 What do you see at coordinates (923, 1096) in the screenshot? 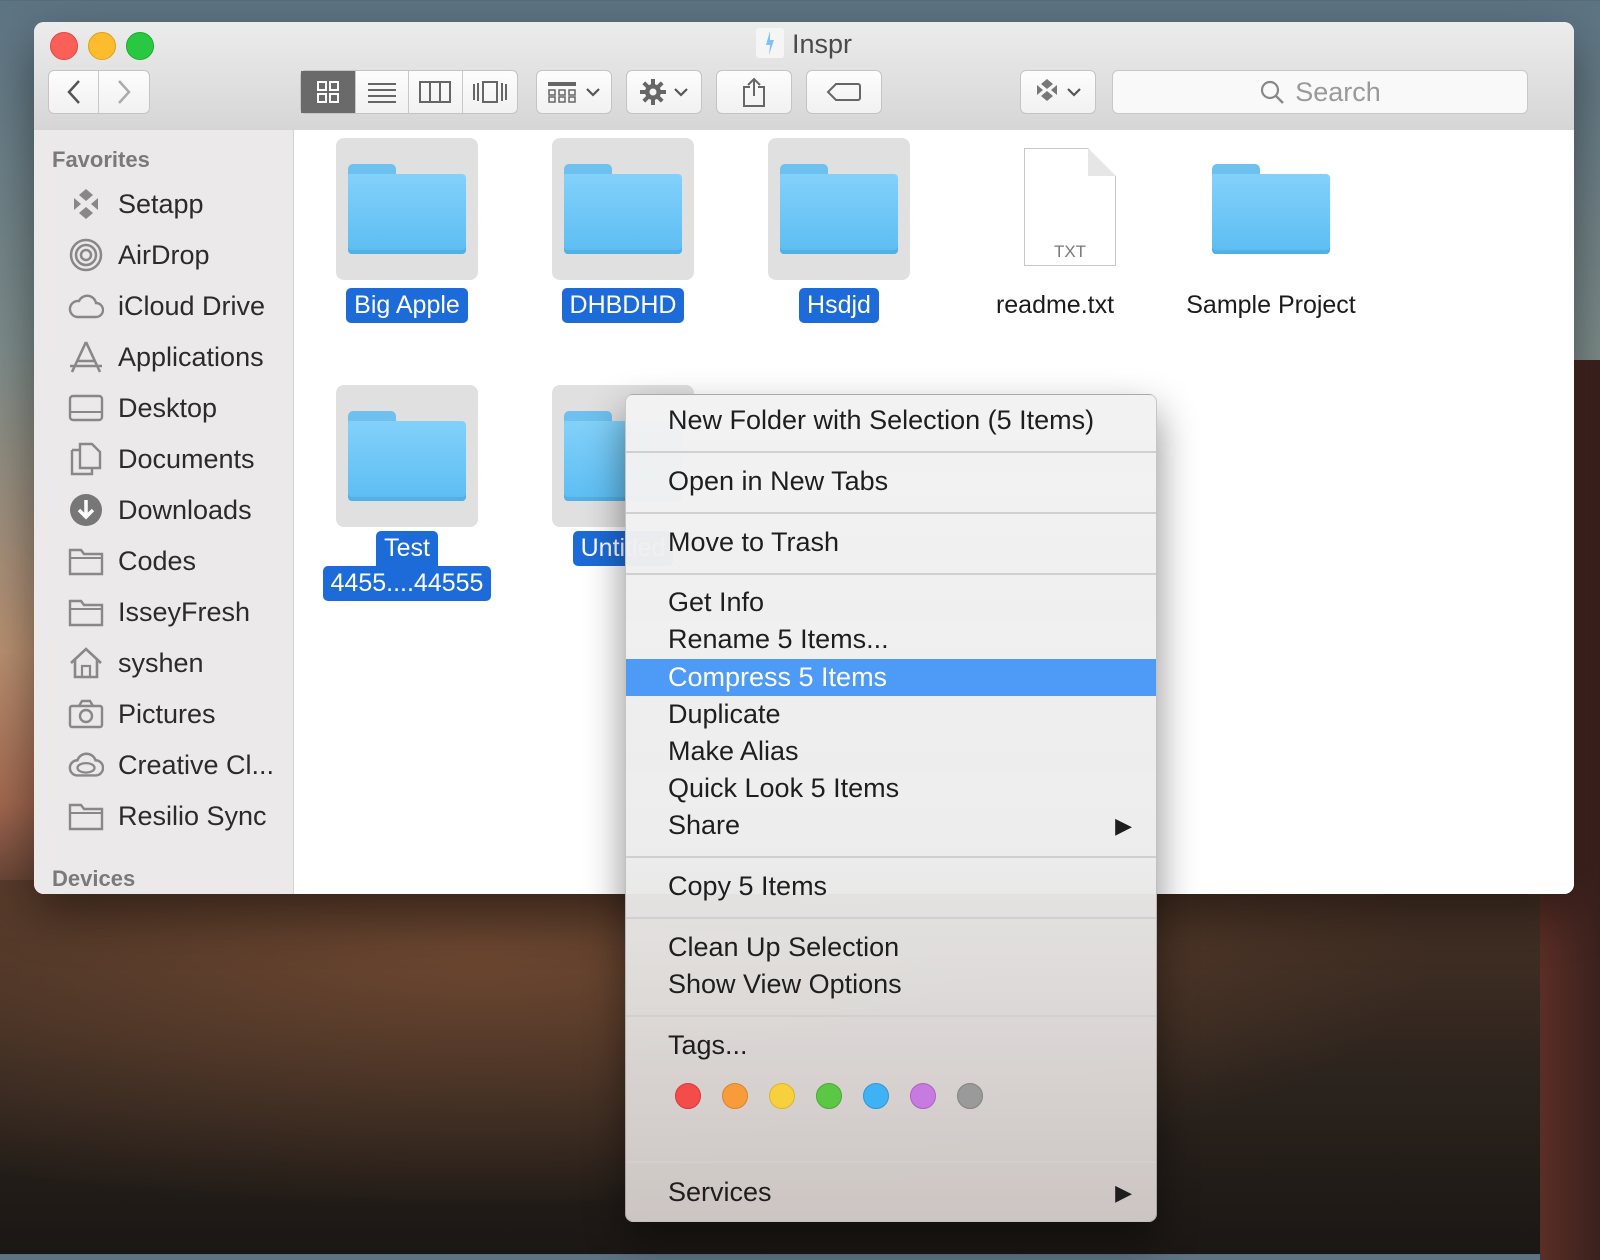
I see `tag-purple-button` at bounding box center [923, 1096].